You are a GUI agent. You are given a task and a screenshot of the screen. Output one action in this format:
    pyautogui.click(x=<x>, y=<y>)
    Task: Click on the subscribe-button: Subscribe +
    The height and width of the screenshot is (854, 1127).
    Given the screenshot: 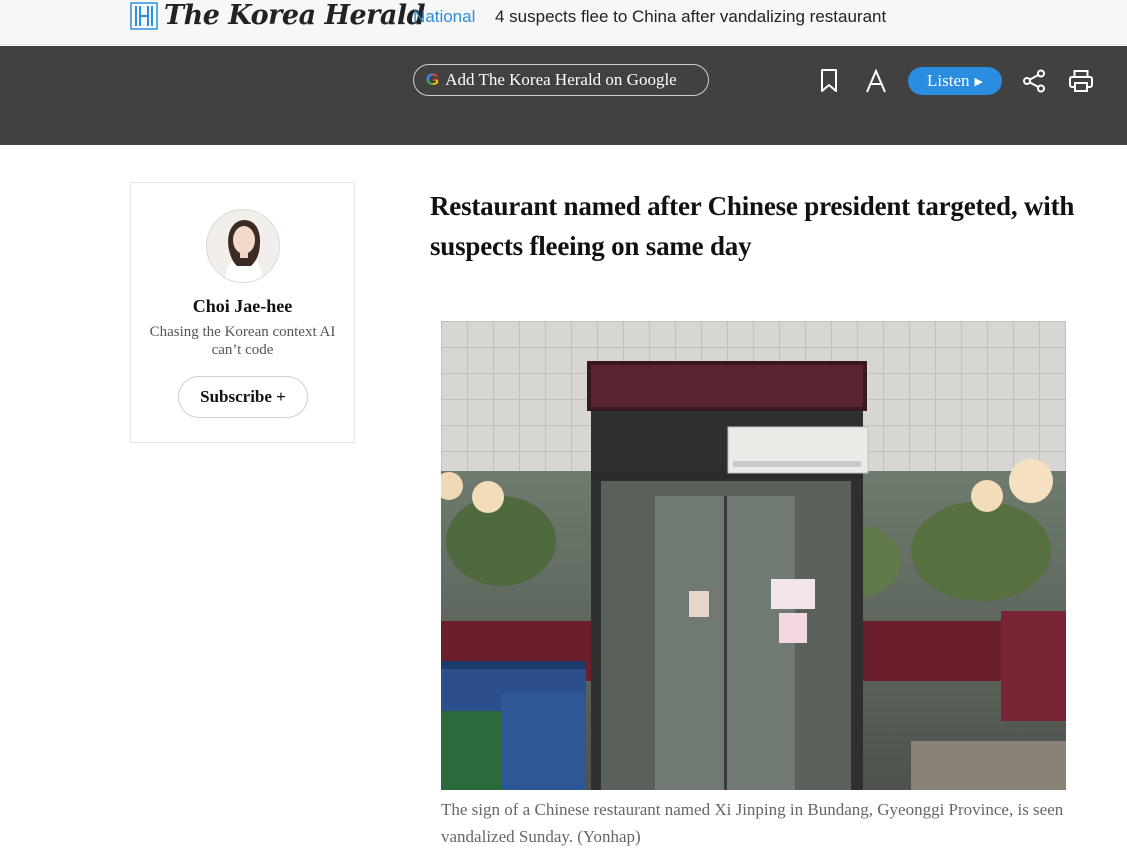 What is the action you would take?
    pyautogui.click(x=243, y=397)
    